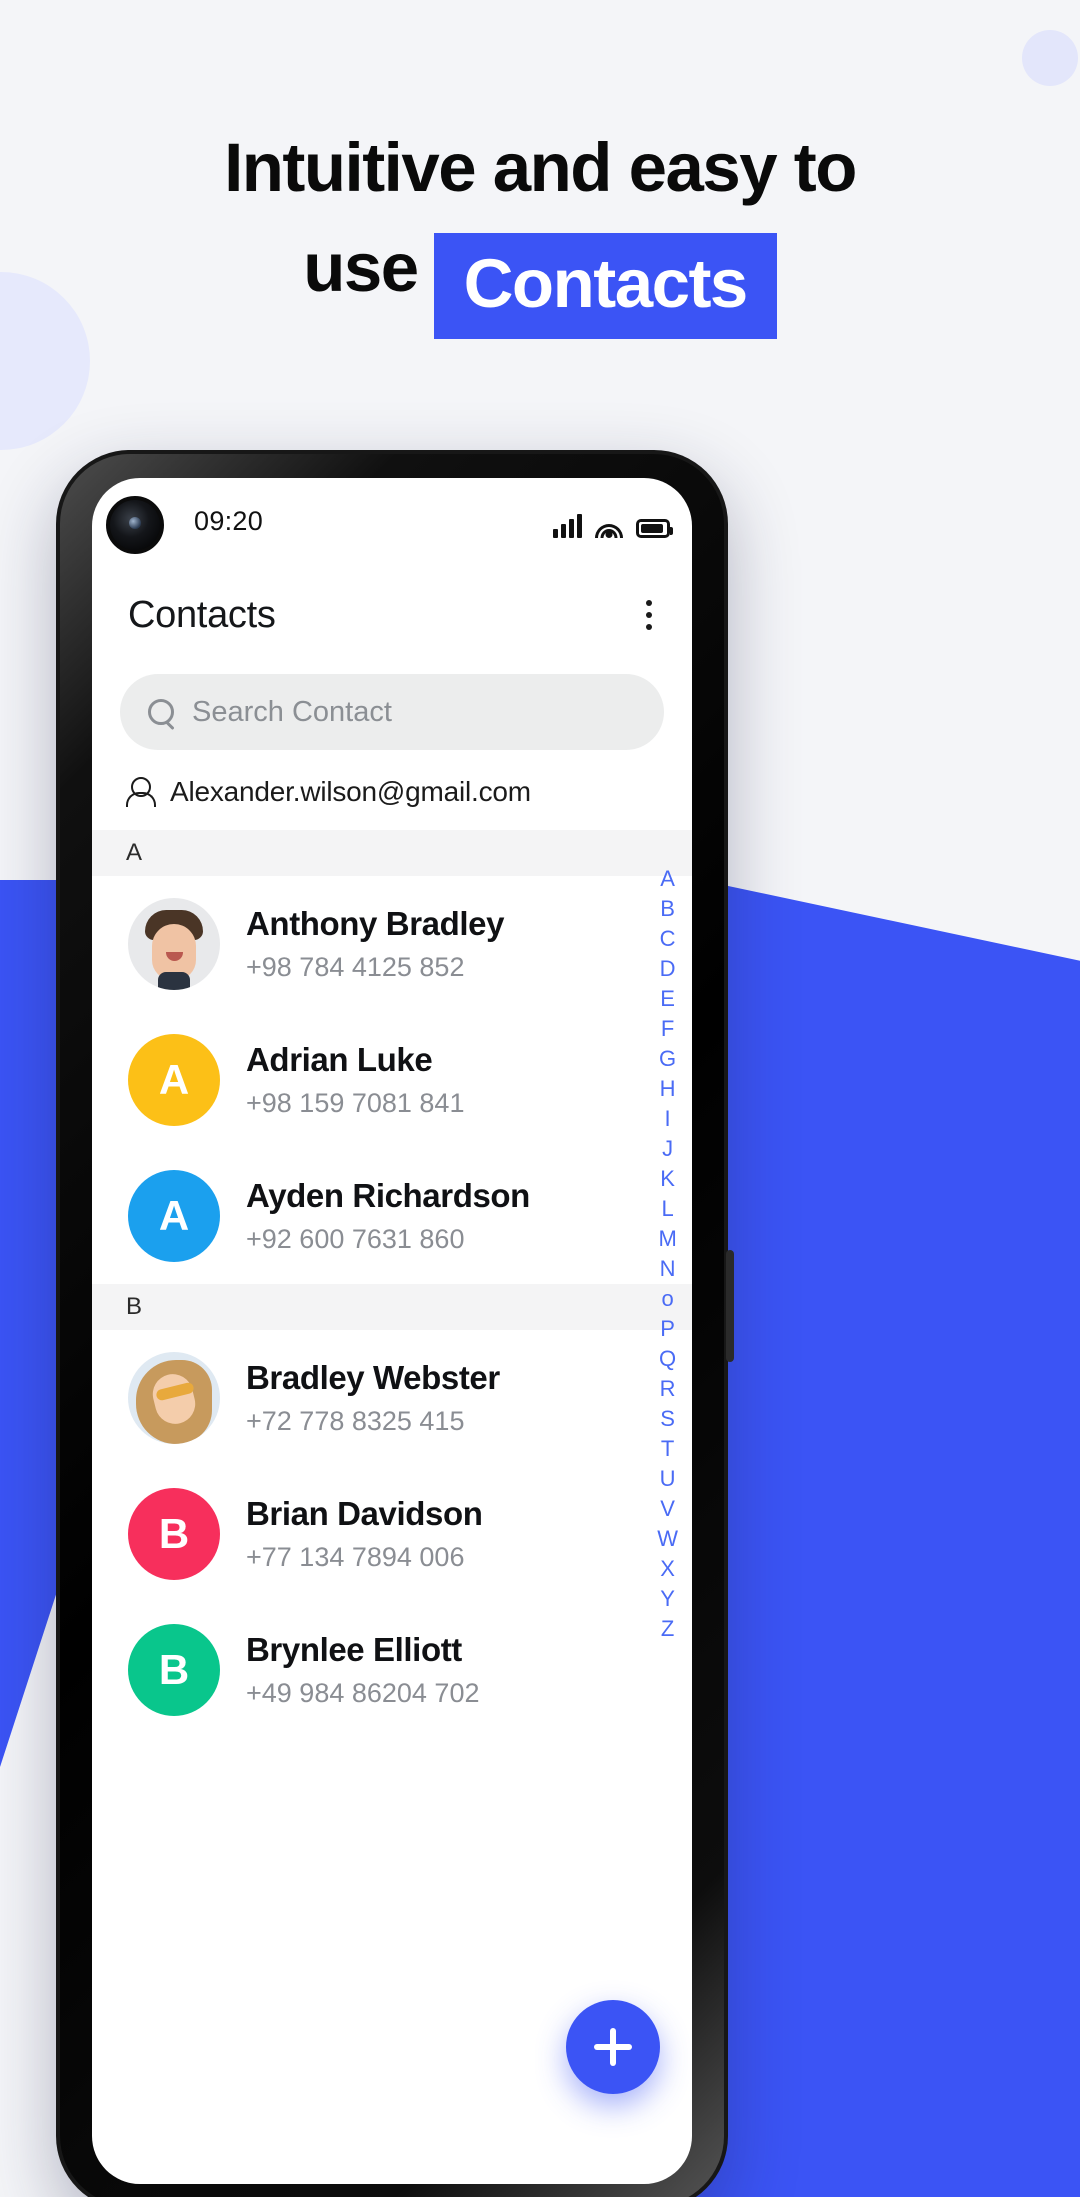 The image size is (1080, 2197). I want to click on section-header-B: B, so click(392, 1307).